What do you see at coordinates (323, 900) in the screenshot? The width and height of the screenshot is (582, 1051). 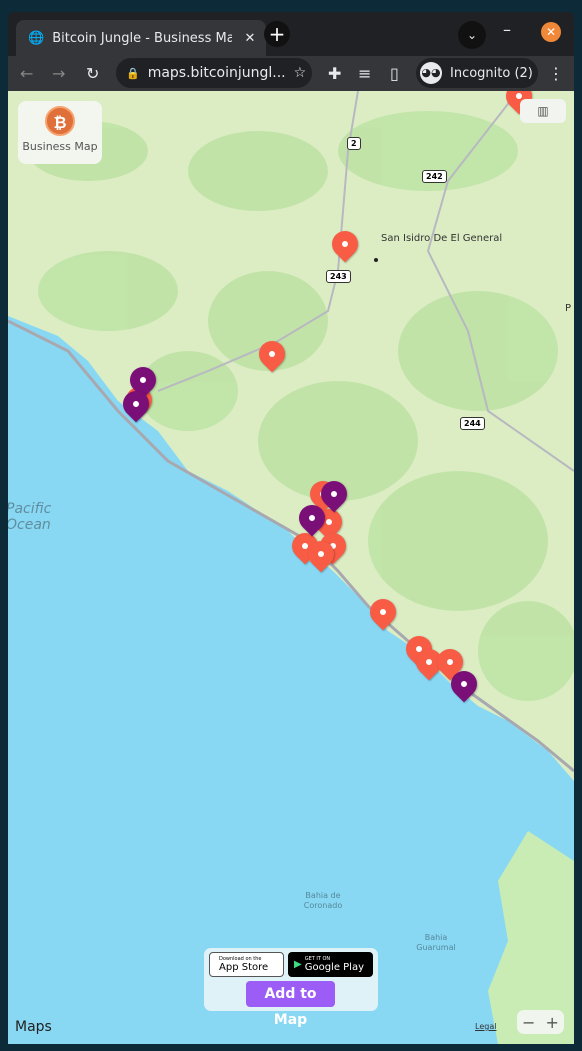 I see `bay-label: Bahia de Coronado` at bounding box center [323, 900].